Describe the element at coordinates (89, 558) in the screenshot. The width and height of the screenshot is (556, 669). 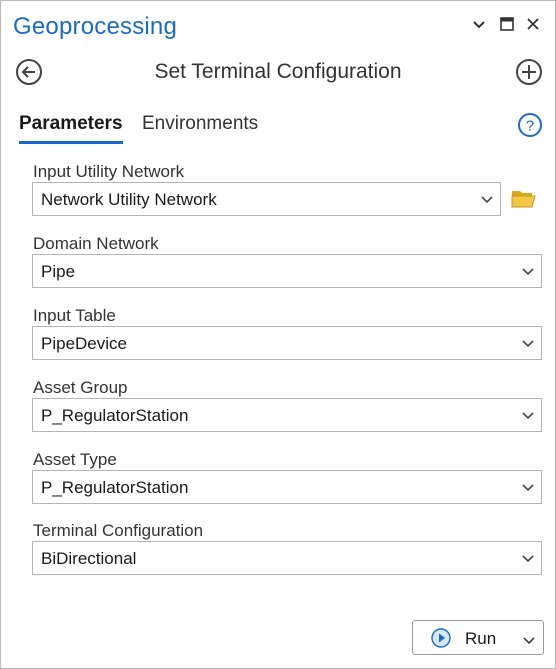
I see `terminal-configuration-value: BiDirectional` at that location.